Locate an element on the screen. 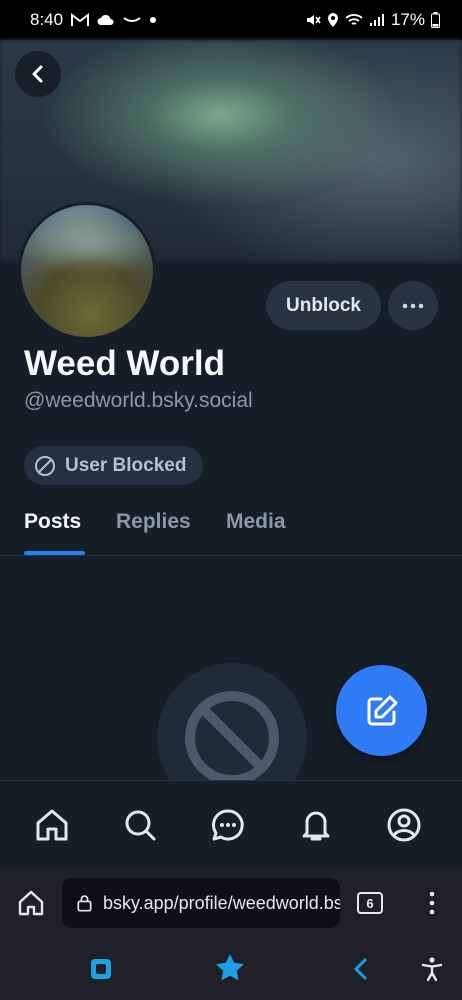 This screenshot has height=1000, width=462. battery-icon is located at coordinates (435, 20).